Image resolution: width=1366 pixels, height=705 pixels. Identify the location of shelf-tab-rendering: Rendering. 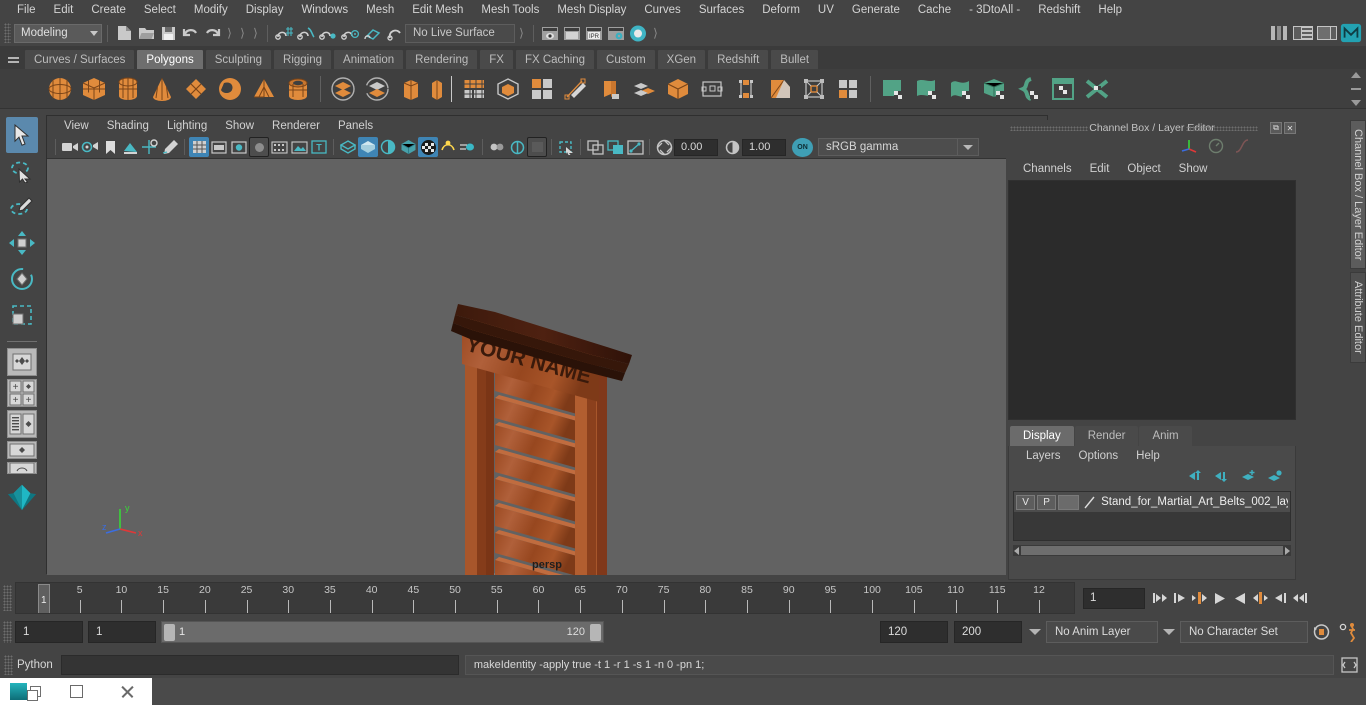
(442, 59).